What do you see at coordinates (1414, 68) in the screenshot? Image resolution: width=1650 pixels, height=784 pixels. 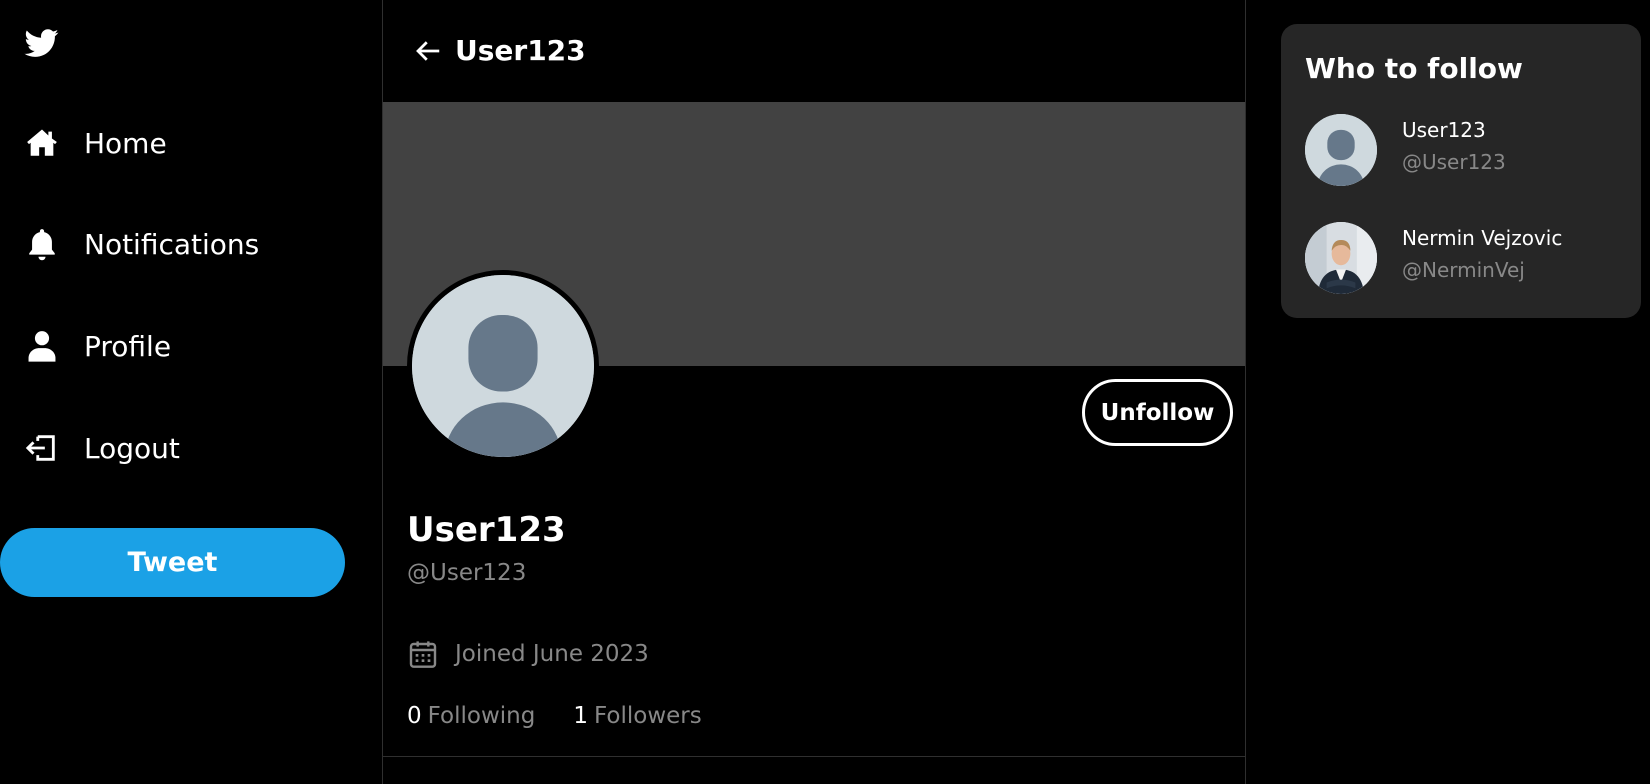 I see `who-to-follow-title: Who to follow` at bounding box center [1414, 68].